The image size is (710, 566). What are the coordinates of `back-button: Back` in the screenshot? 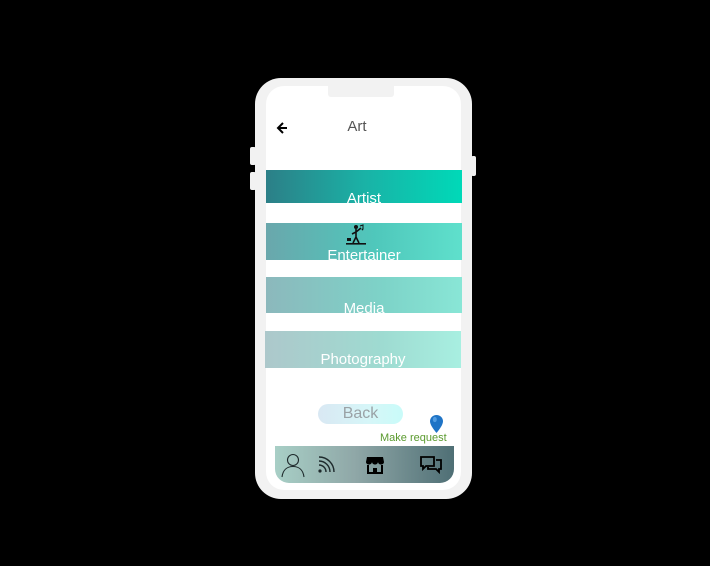 It's located at (360, 414).